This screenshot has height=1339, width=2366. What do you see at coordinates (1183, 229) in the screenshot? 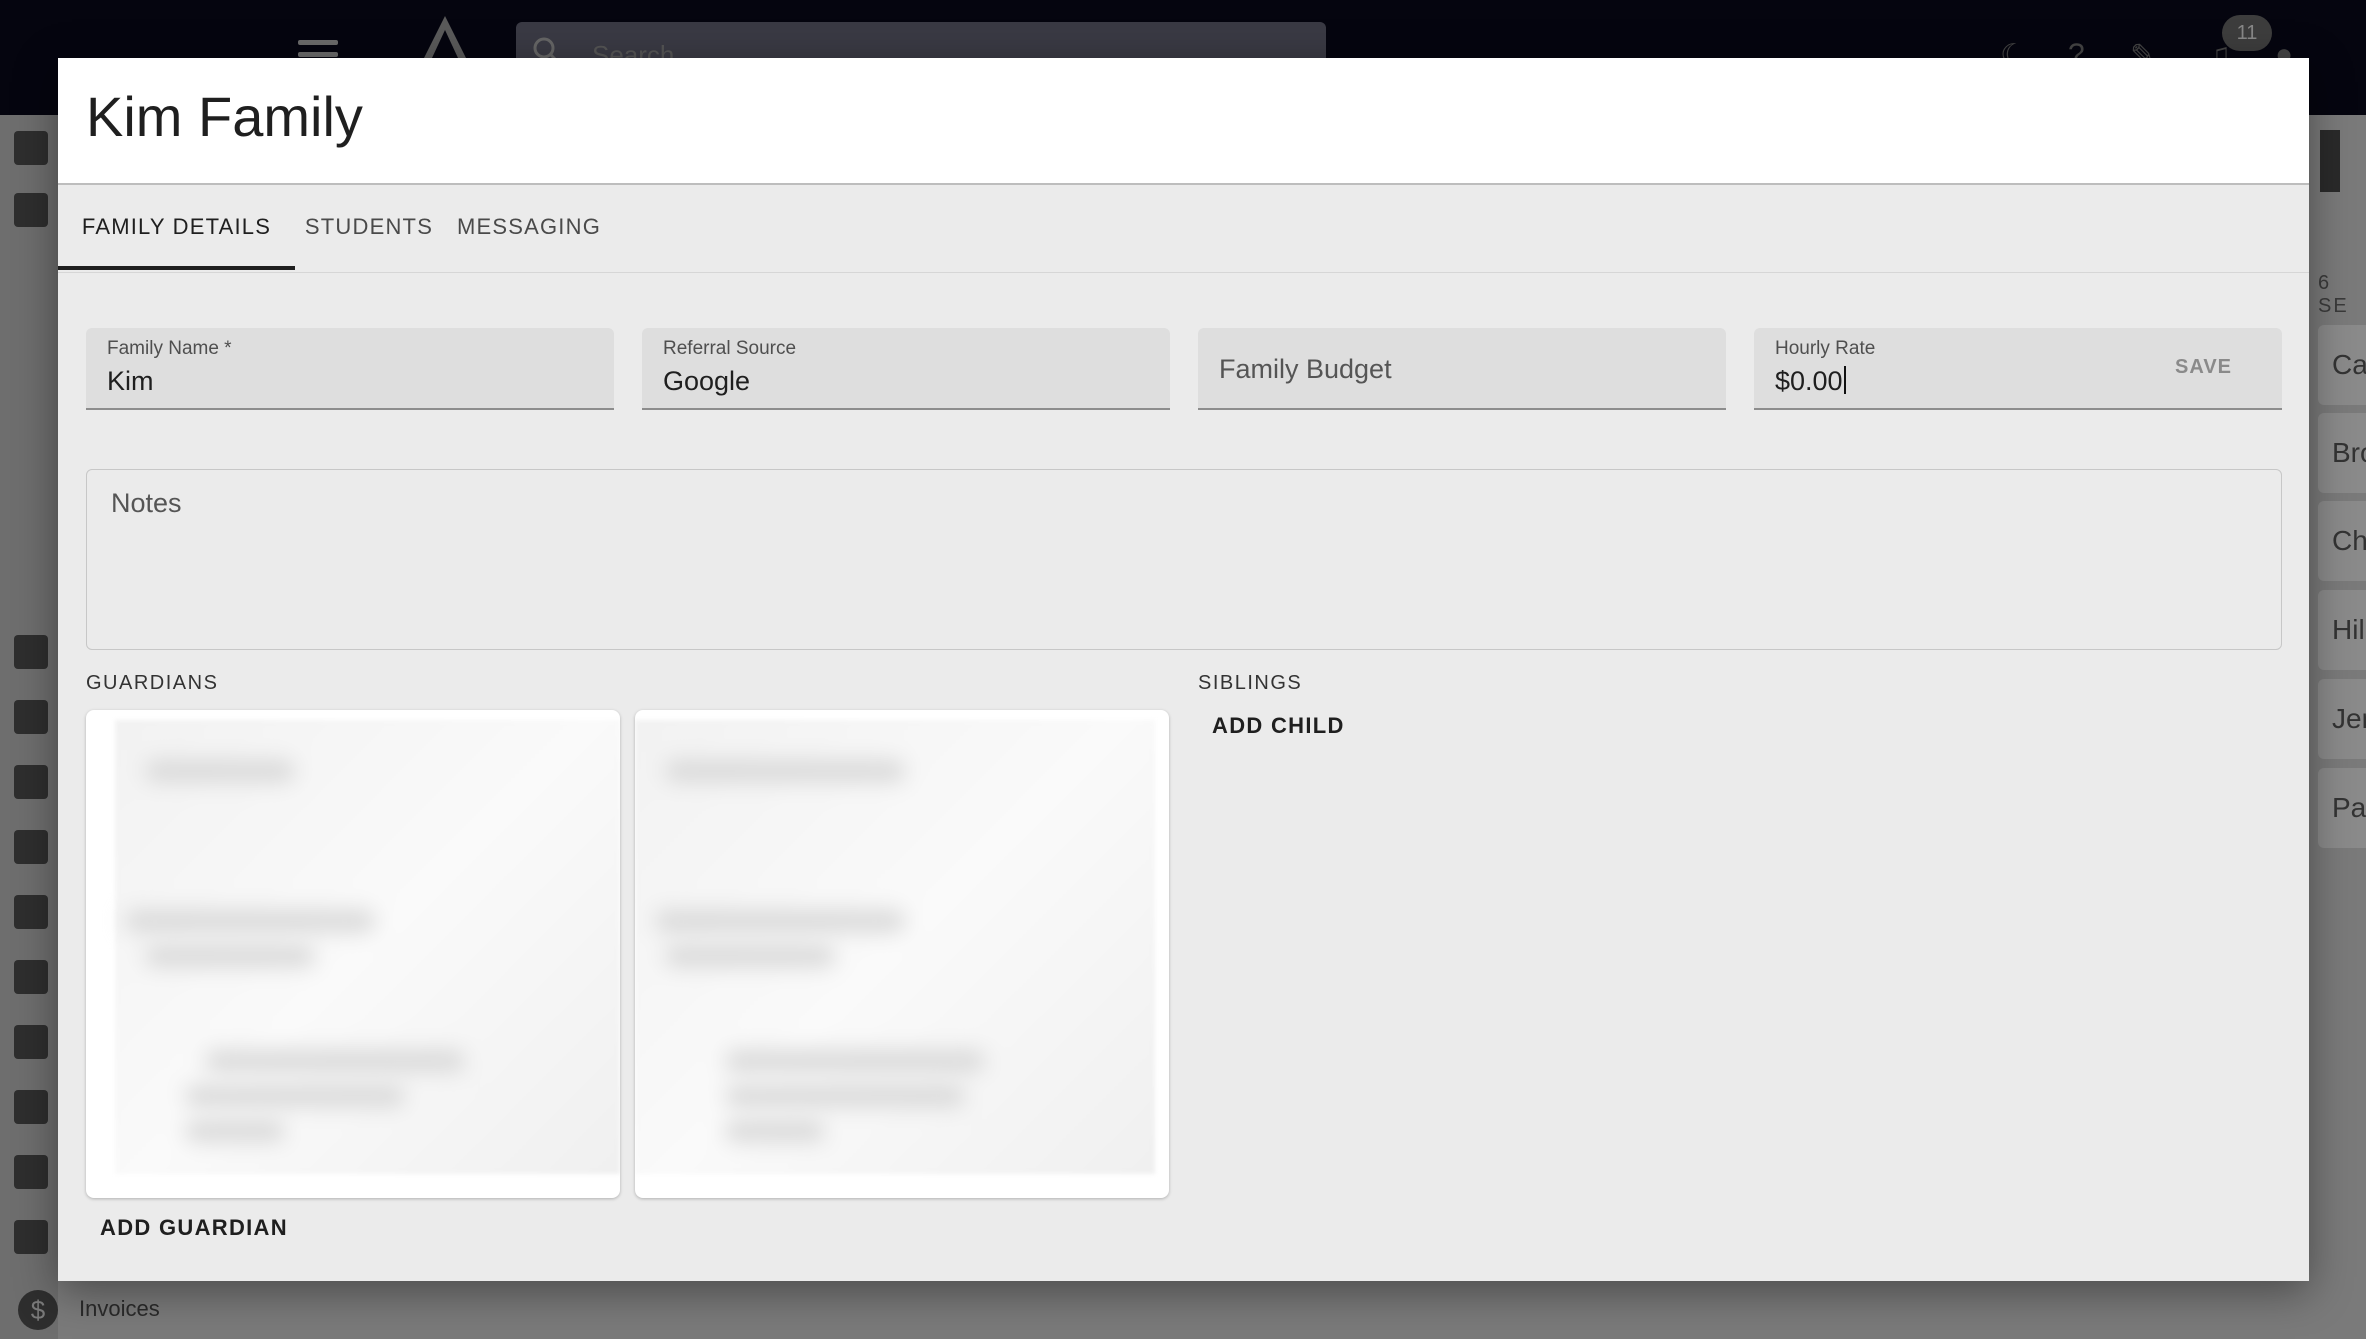
I see `dialog-tabs: FAMILY DETAILS STUDENTS MESSAGING` at bounding box center [1183, 229].